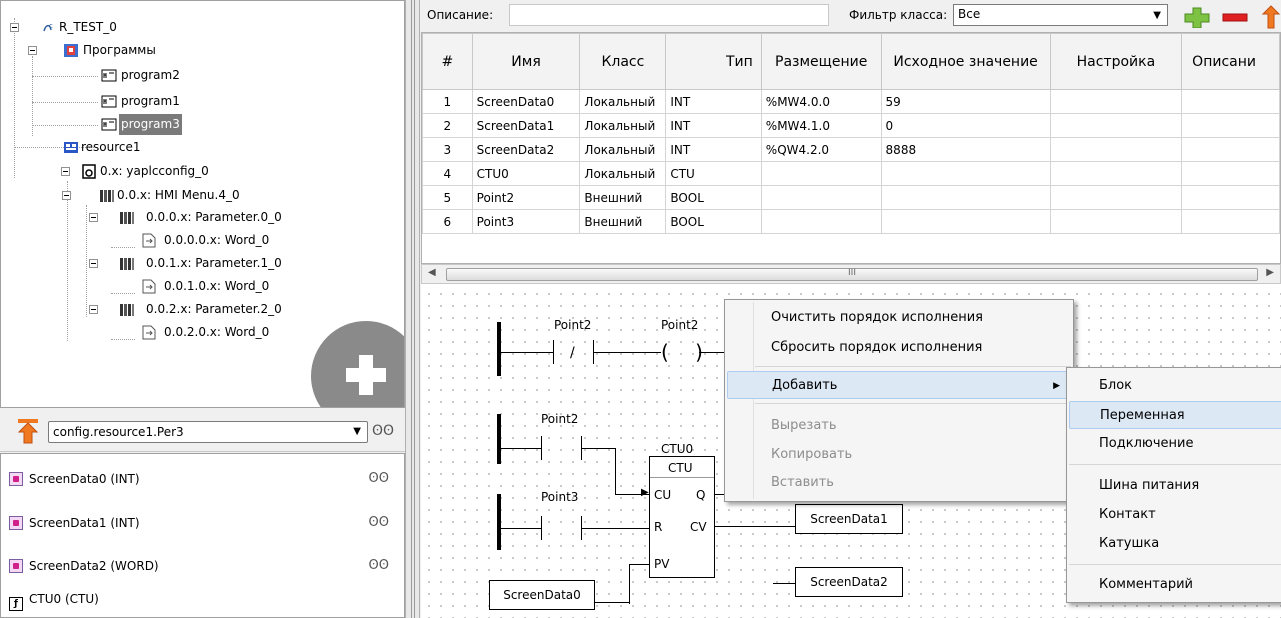  I want to click on table-cell: %MW4.0.0, so click(821, 101).